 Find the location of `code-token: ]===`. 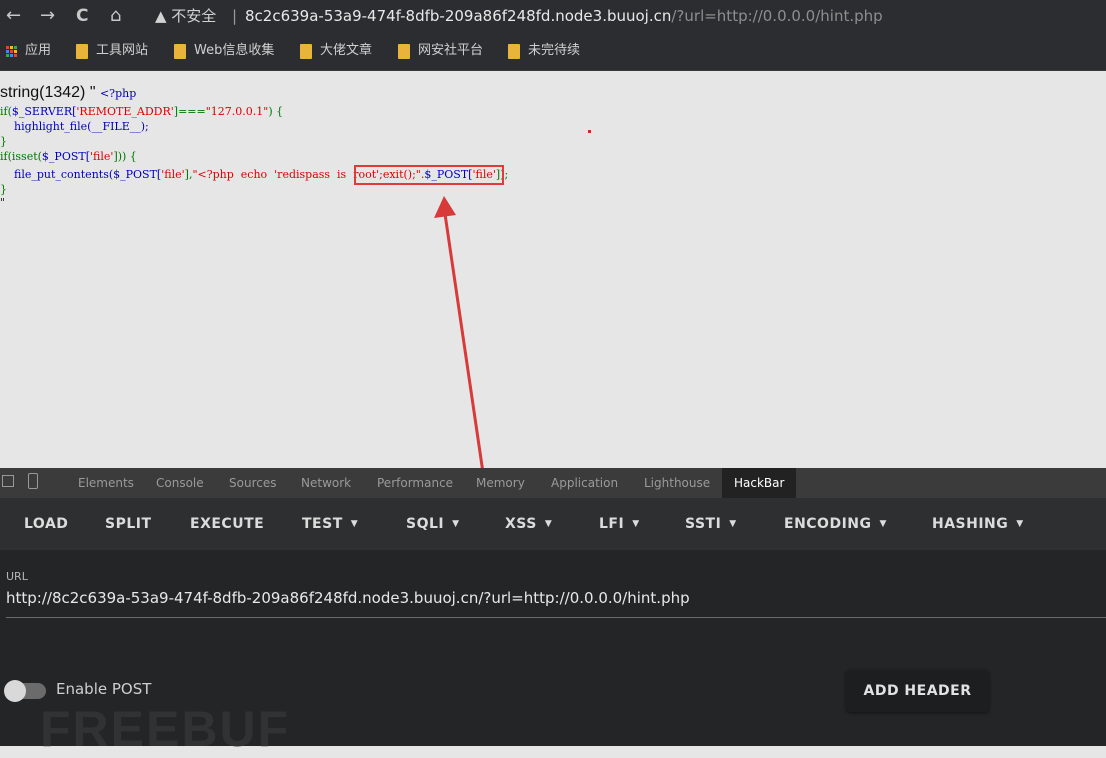

code-token: ]=== is located at coordinates (189, 111).